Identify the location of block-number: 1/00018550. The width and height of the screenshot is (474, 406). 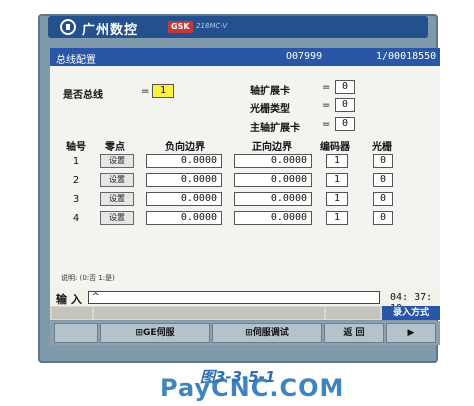
(406, 56).